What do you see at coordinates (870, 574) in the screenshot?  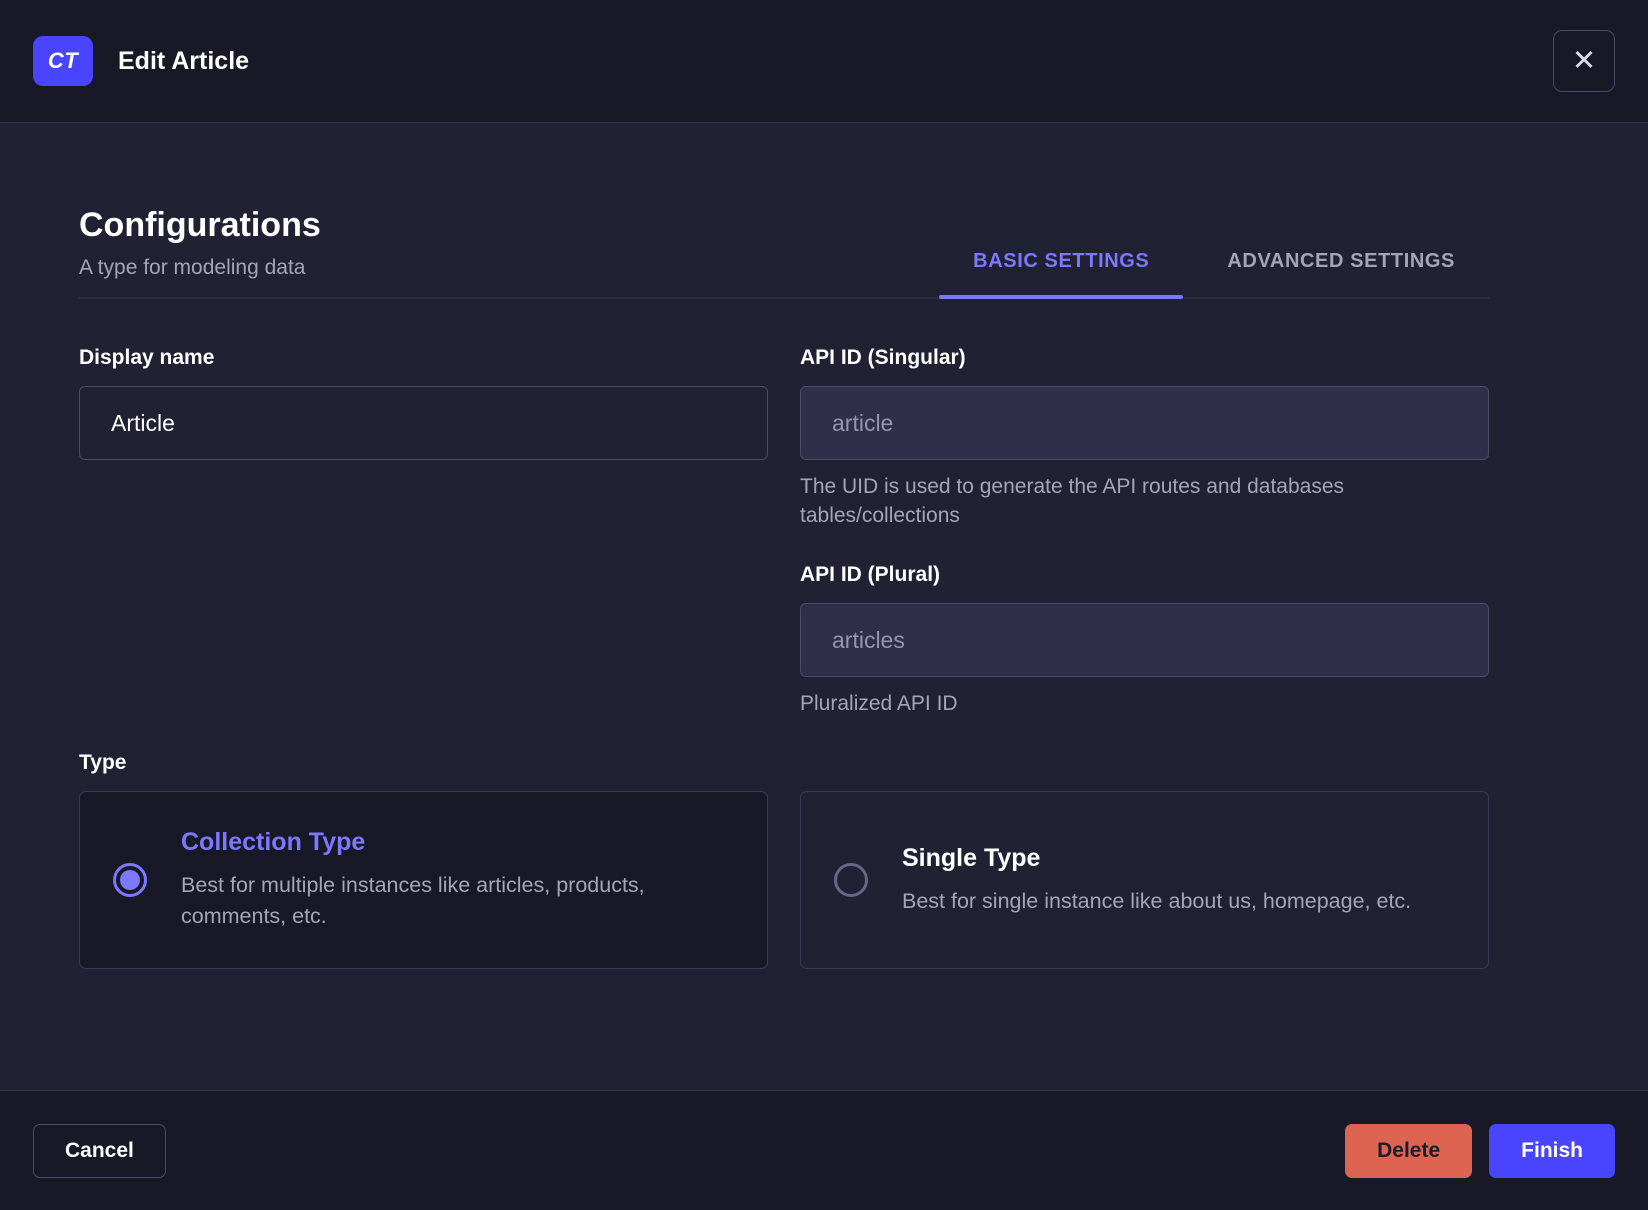 I see `api-id-plural-label: API ID (Plural)` at bounding box center [870, 574].